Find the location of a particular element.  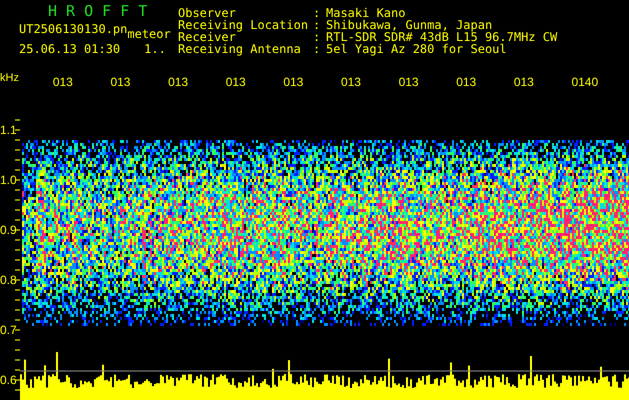

frequency-label: 0.8 is located at coordinates (8, 280).